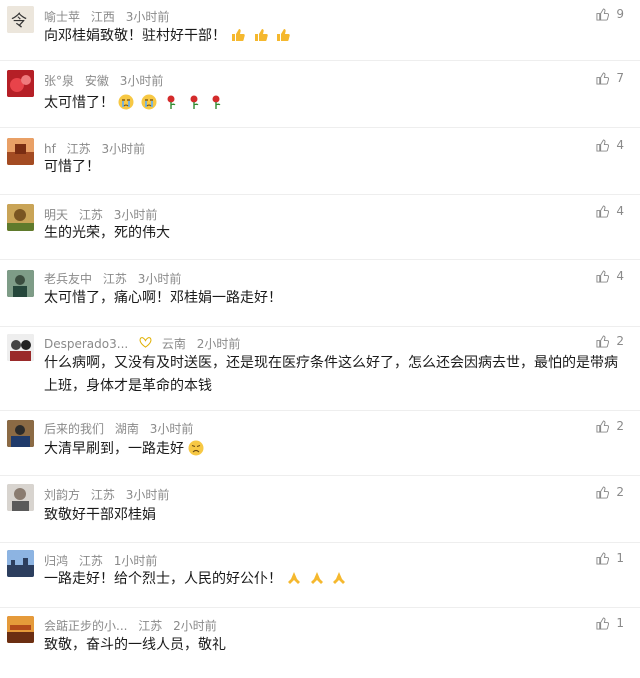 The image size is (640, 678). What do you see at coordinates (96, 81) in the screenshot?
I see `region: 安徽` at bounding box center [96, 81].